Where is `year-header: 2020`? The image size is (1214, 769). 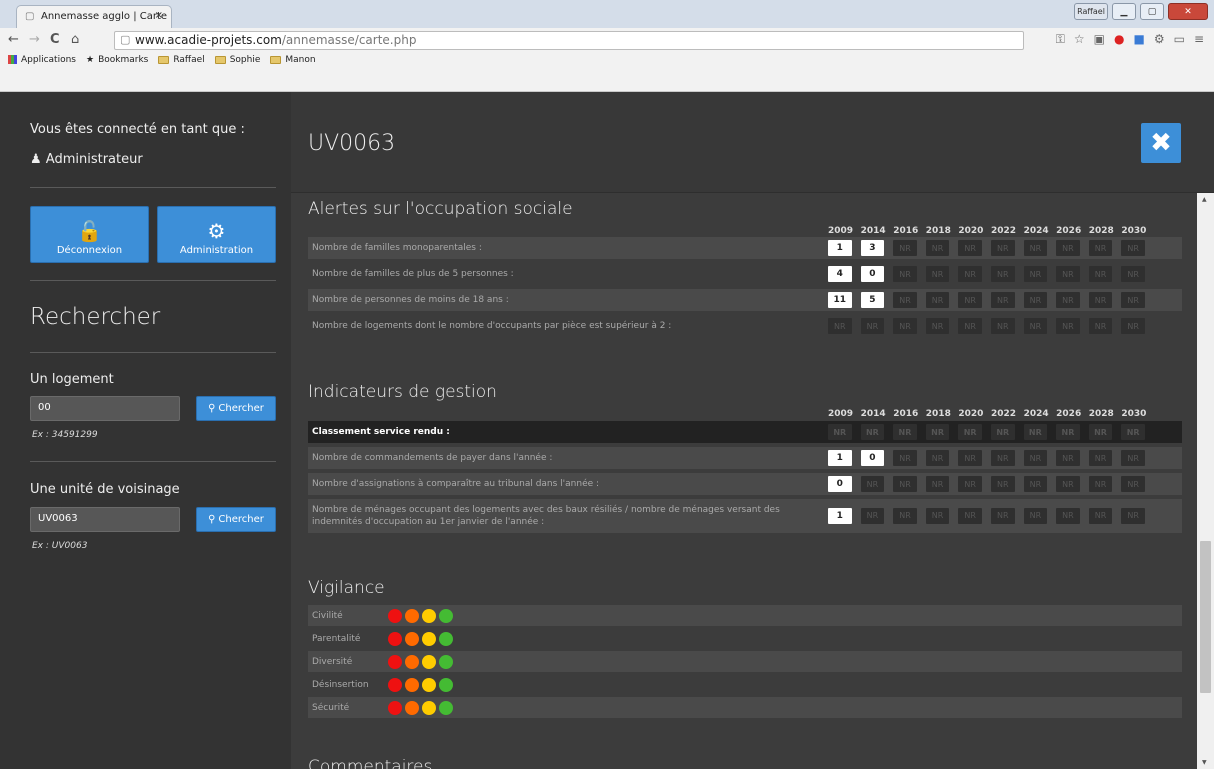 year-header: 2020 is located at coordinates (971, 414).